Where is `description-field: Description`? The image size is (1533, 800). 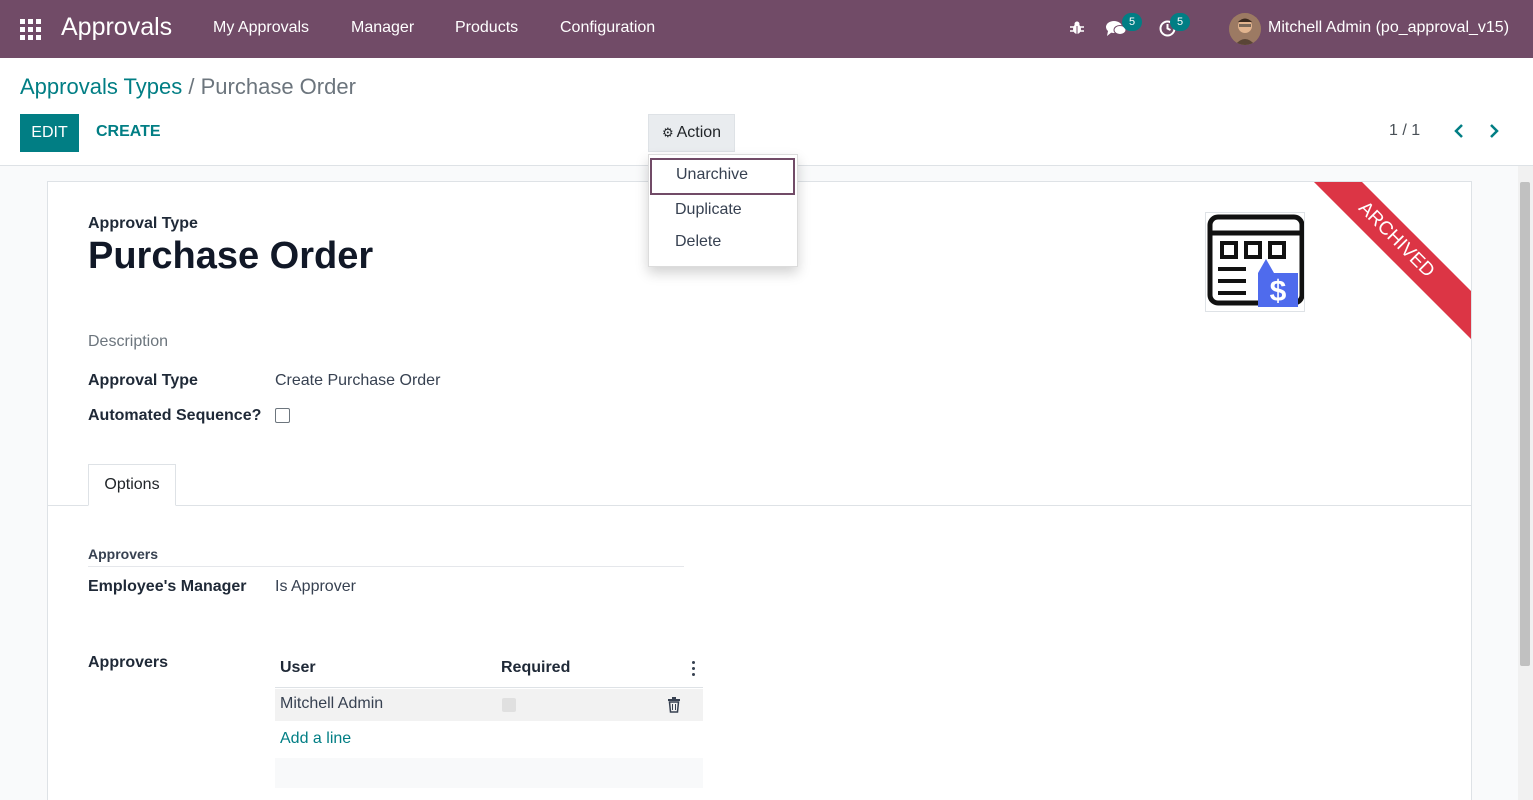 description-field: Description is located at coordinates (128, 342).